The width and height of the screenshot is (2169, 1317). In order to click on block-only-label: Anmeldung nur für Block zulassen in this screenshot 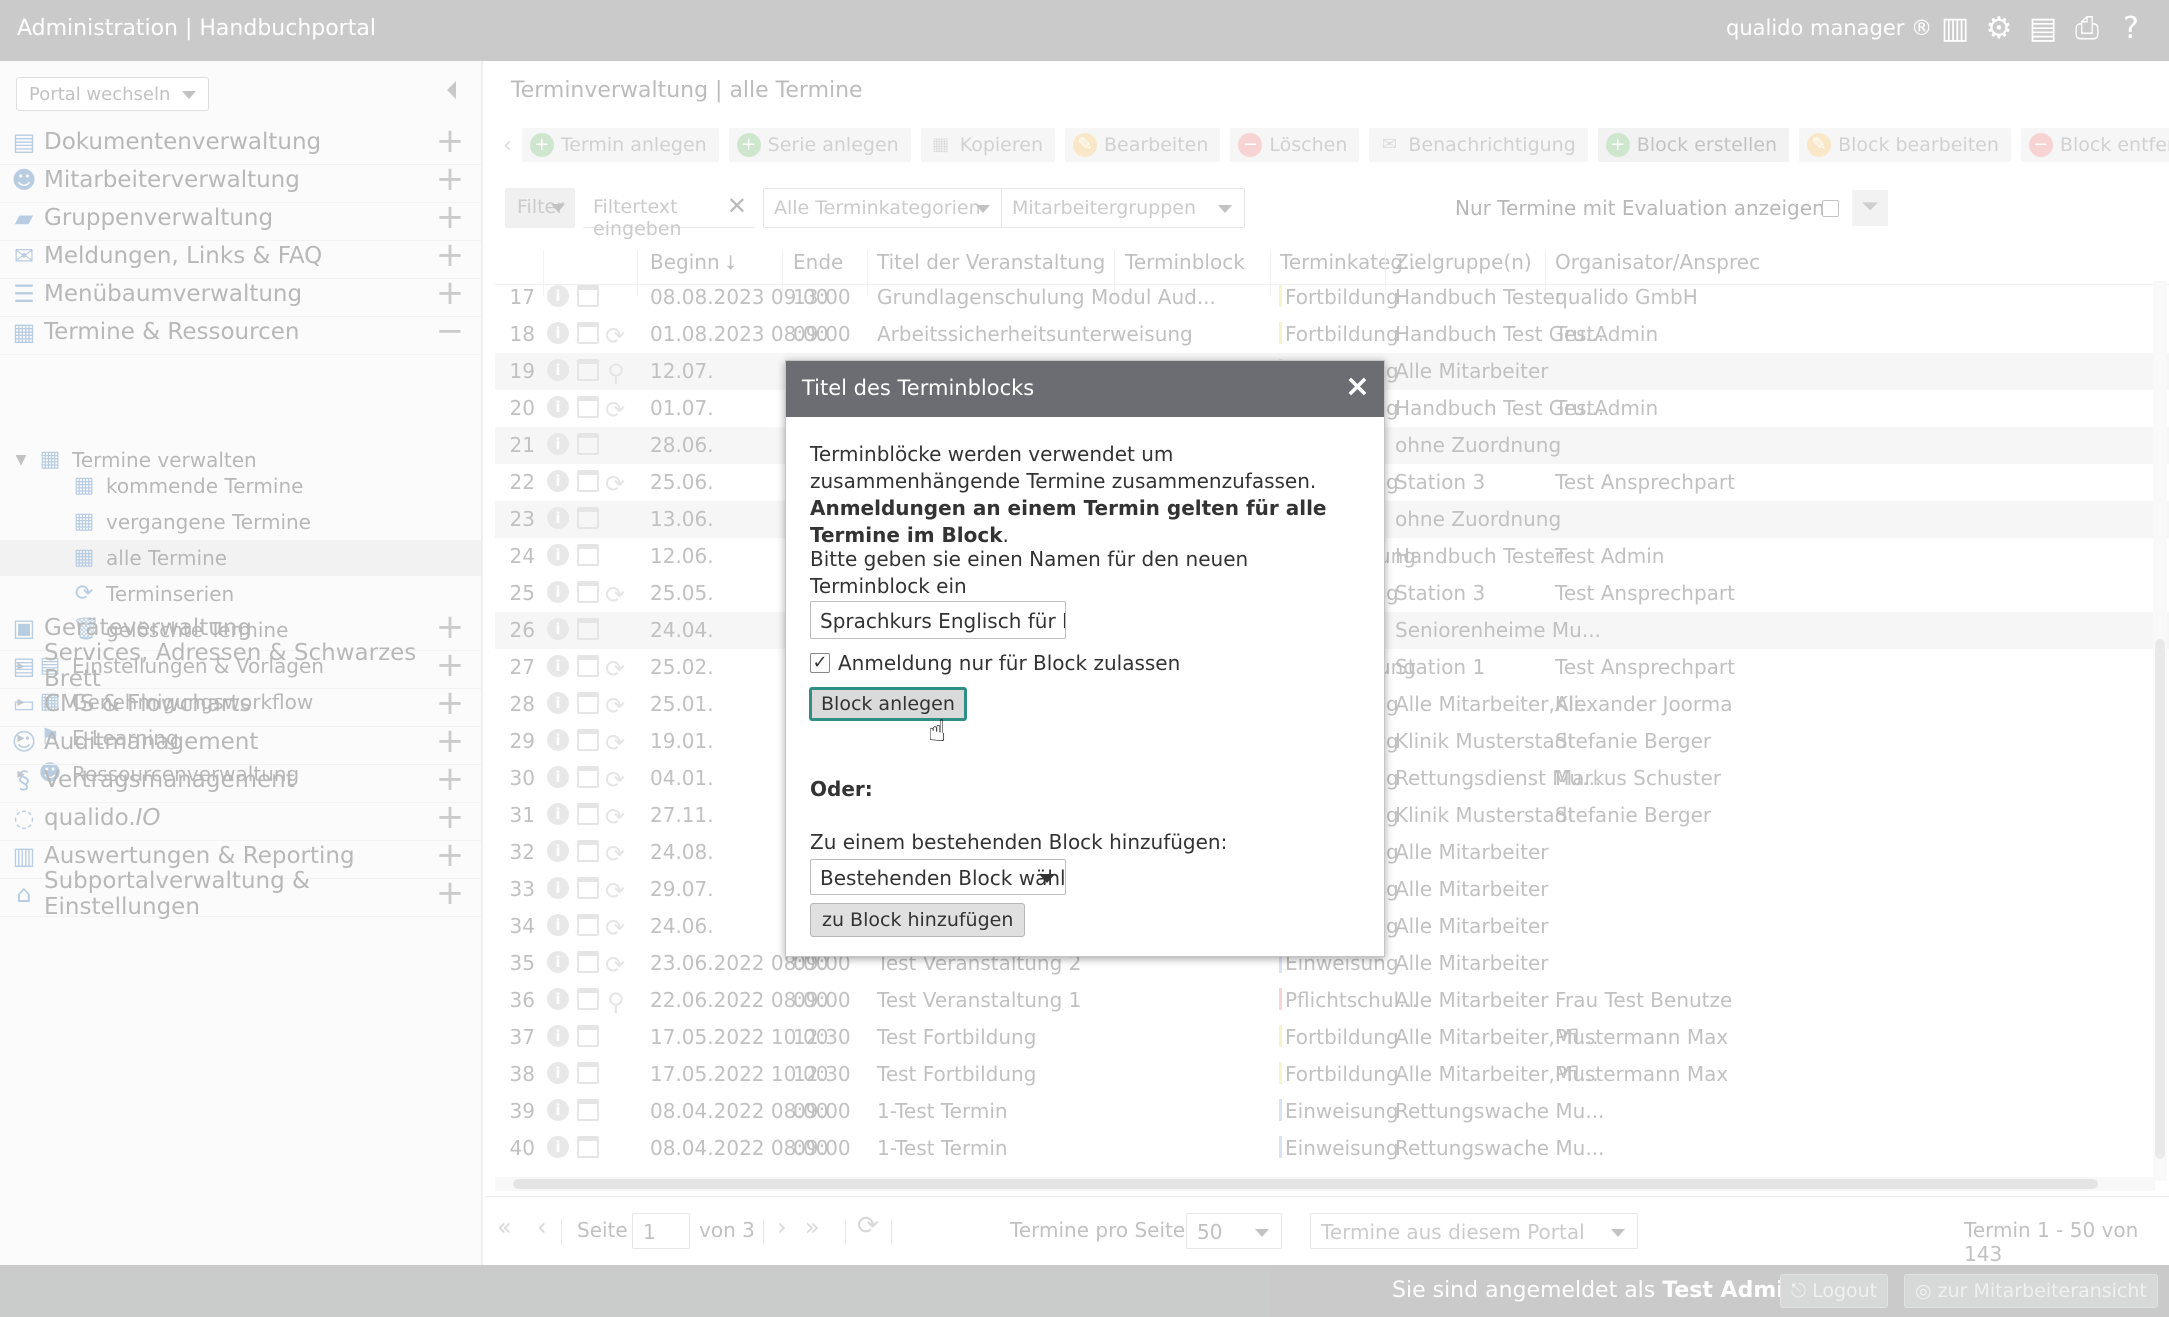, I will do `click(1009, 663)`.